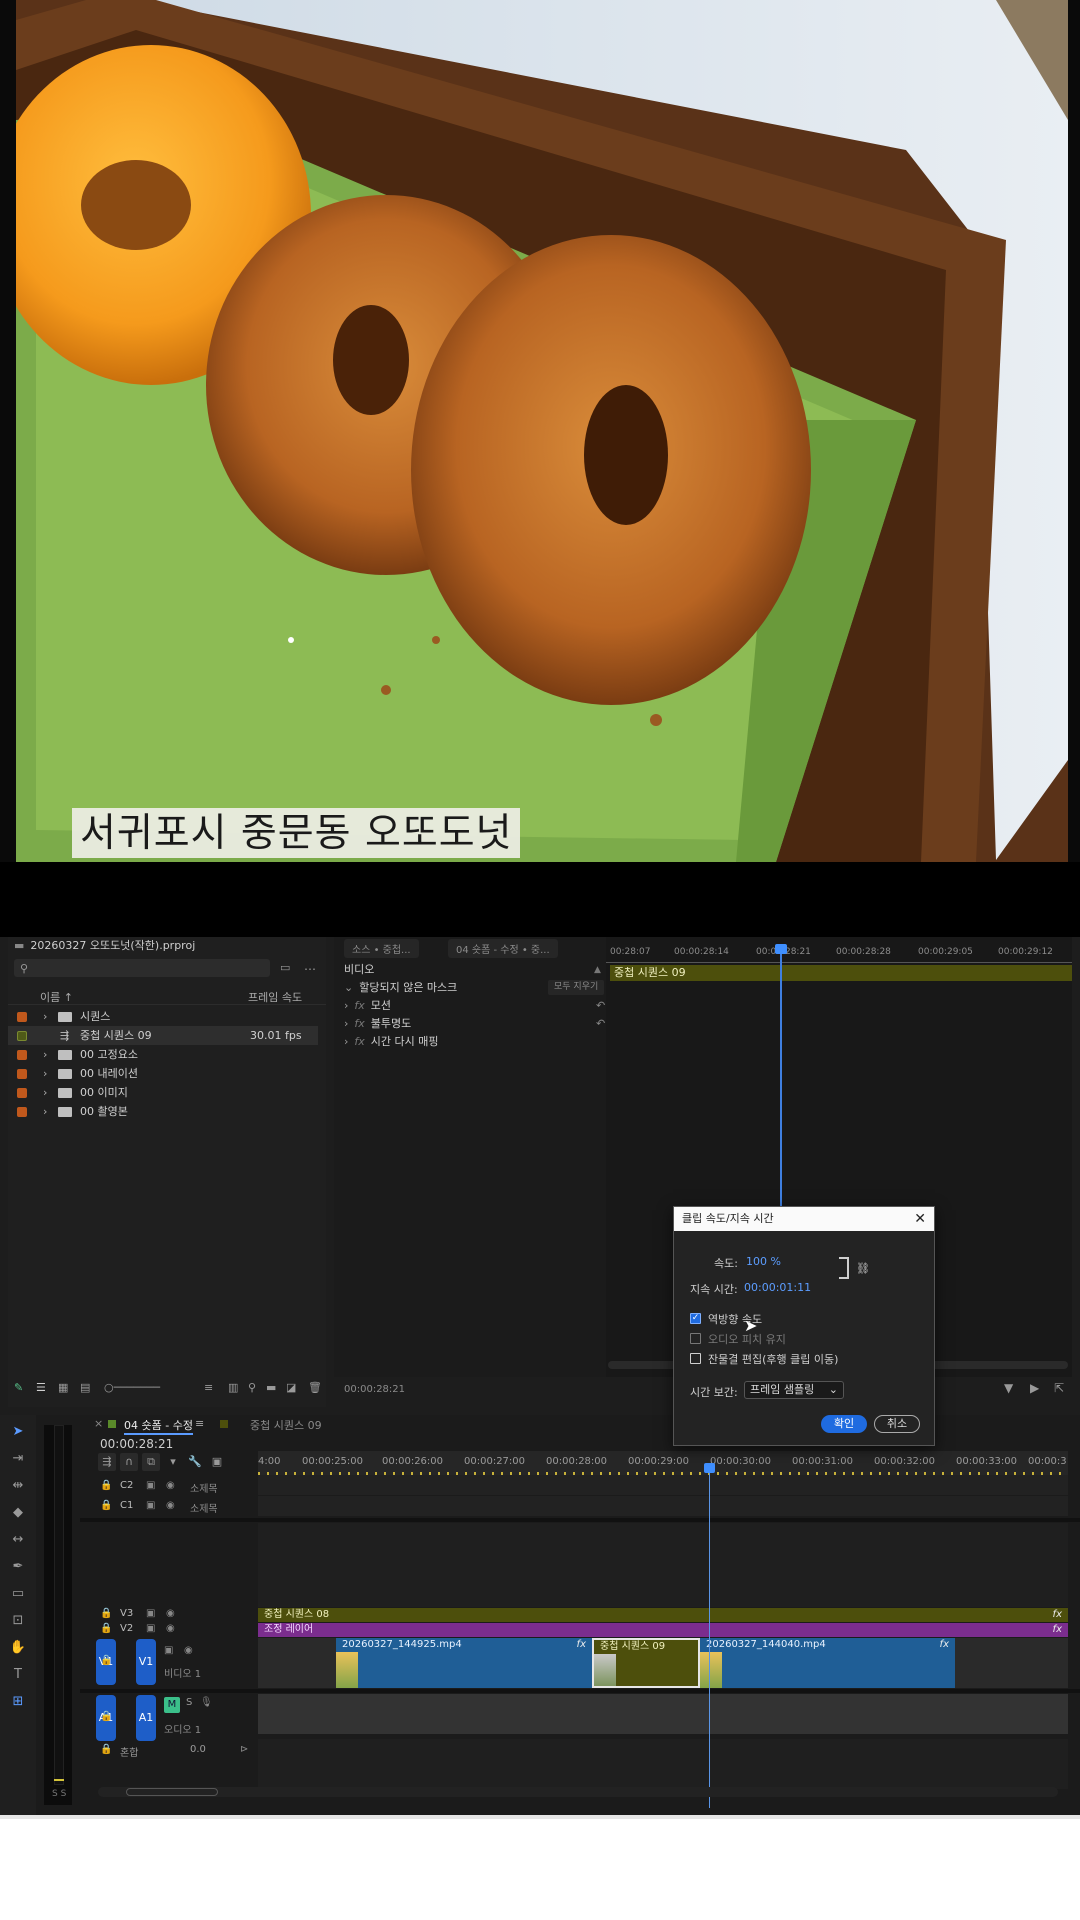 The image size is (1080, 1920). Describe the element at coordinates (199, 1423) in the screenshot. I see `menu-icon: ≡` at that location.